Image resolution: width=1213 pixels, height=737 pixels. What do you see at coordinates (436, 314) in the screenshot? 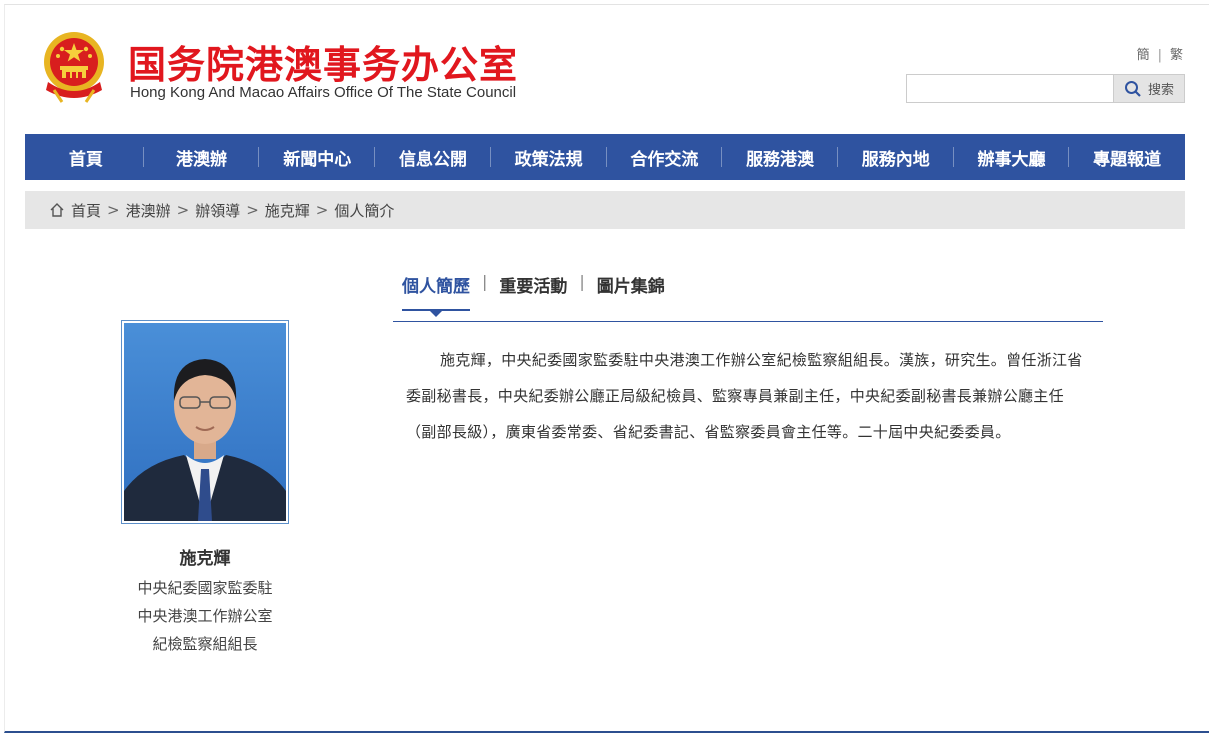
I see `active-tab-caret` at bounding box center [436, 314].